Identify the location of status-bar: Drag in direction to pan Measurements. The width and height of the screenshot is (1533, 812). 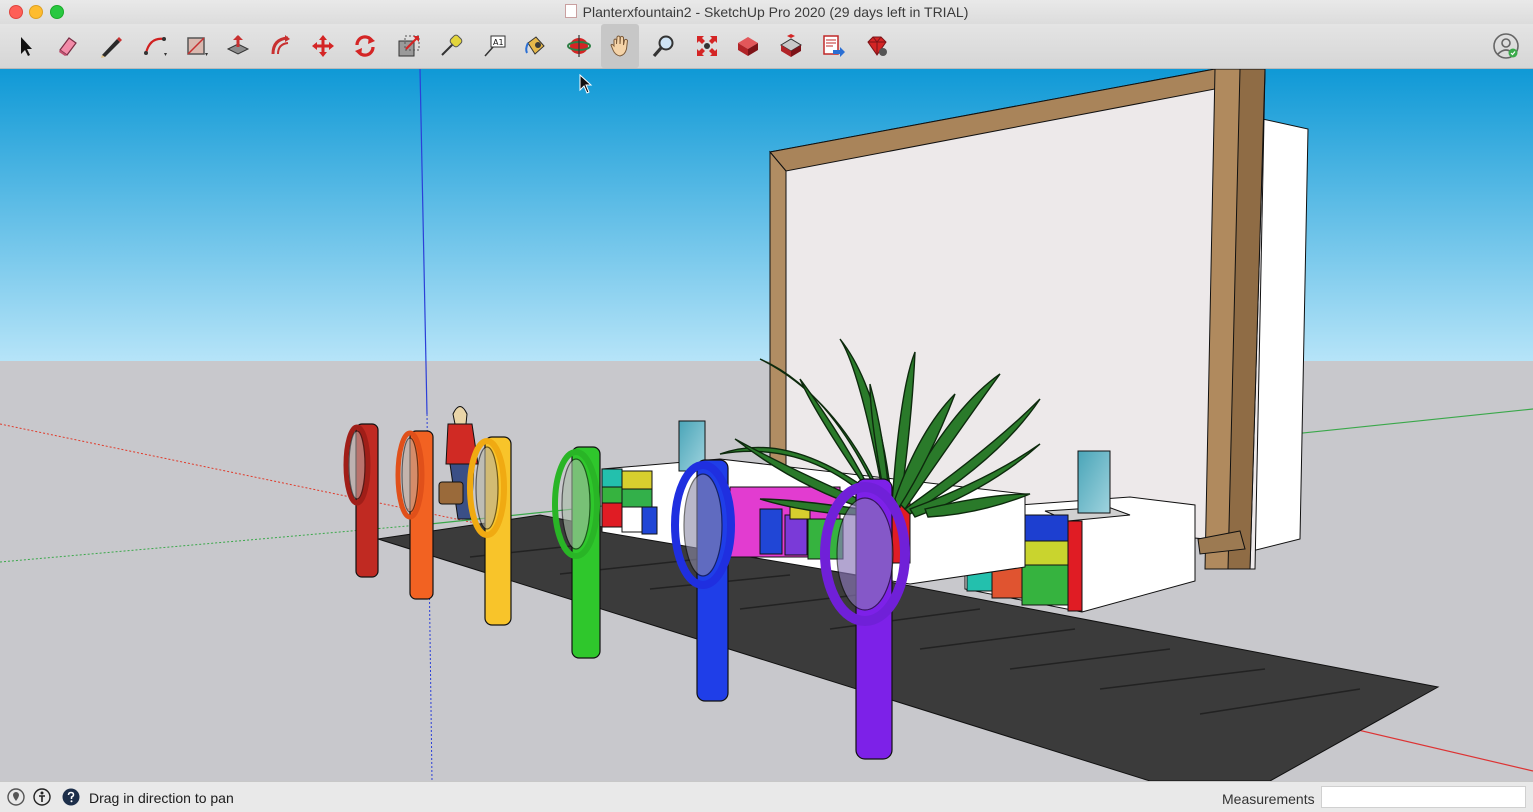
(766, 796).